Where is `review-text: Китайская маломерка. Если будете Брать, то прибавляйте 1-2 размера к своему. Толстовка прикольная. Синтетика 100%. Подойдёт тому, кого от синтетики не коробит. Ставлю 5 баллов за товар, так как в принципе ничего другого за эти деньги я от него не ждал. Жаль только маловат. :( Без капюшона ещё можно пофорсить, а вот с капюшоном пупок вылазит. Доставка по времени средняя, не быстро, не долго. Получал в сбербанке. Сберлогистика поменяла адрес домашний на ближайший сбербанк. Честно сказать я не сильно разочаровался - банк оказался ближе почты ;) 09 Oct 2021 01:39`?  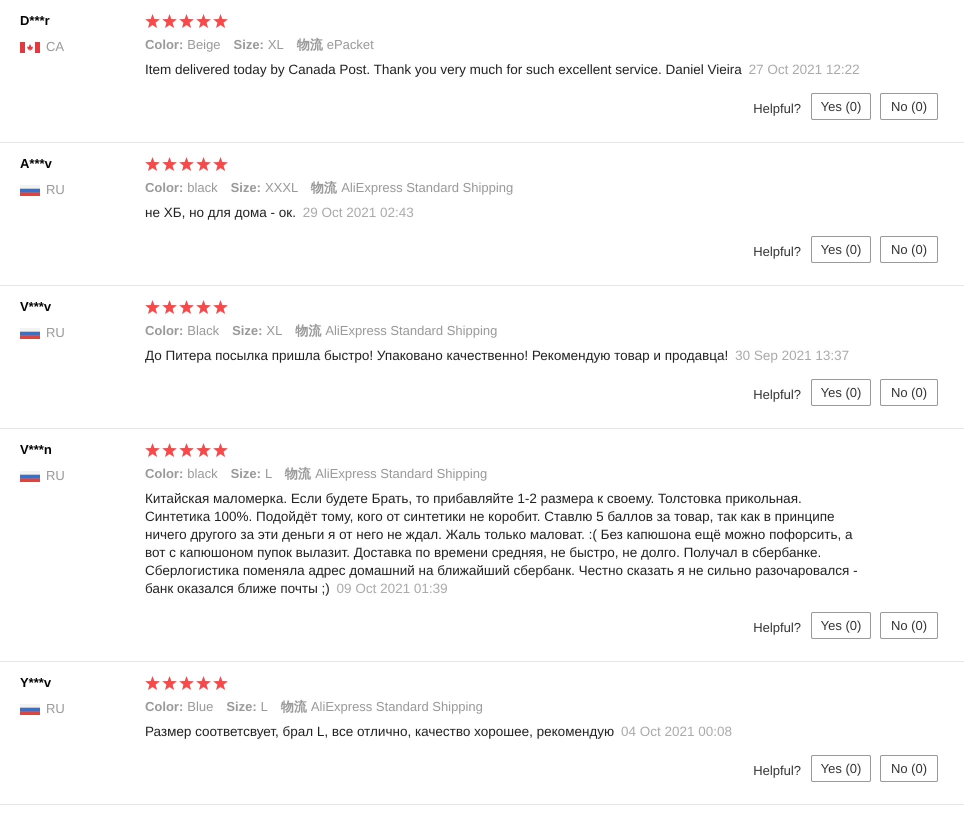 review-text: Китайская маломерка. Если будете Брать, то прибавляйте 1-2 размера к своему. Толстовка прикольная. Синтетика 100%. Подойдёт тому, кого от синтетики не коробит. Ставлю 5 баллов за товар, так как в принципе ничего другого за эти деньги я от него не ждал. Жаль только маловат. :( Без капюшона ещё можно пофорсить, а вот с капюшоном пупок вылазит. Доставка по времени средняя, не быстро, не долго. Получал в сбербанке. Сберлогистика поменяла адрес домашний на ближайший сбербанк. Честно сказать я не сильно разочаровался - банк оказался ближе почты ;) 09 Oct 2021 01:39 is located at coordinates (502, 544).